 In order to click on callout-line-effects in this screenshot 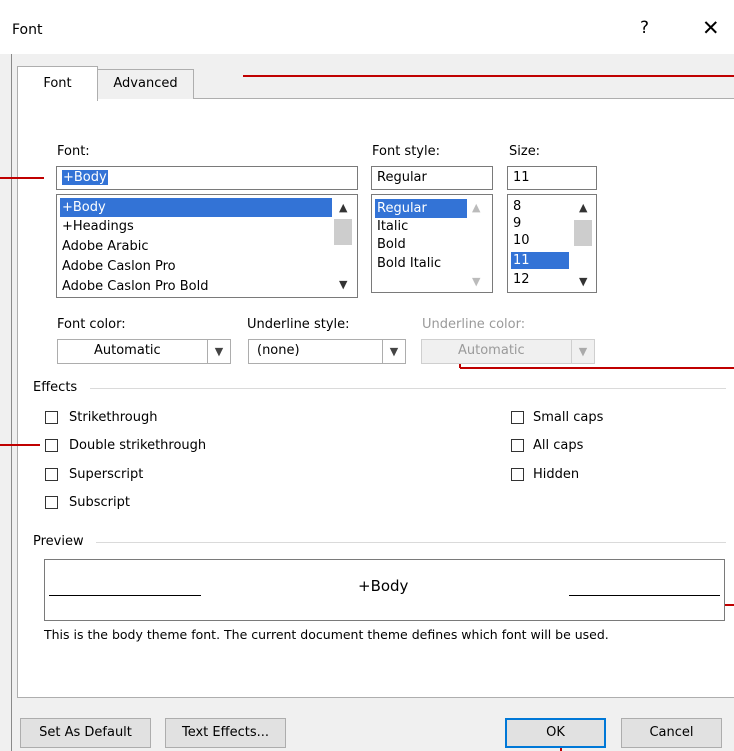, I will do `click(20, 445)`.